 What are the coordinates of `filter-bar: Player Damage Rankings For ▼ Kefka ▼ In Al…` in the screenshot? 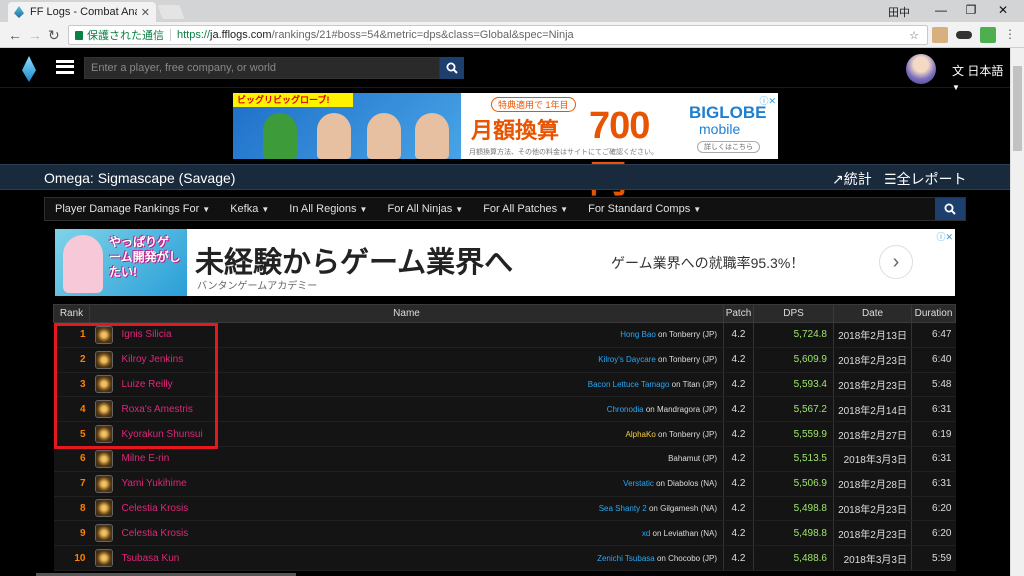 It's located at (505, 209).